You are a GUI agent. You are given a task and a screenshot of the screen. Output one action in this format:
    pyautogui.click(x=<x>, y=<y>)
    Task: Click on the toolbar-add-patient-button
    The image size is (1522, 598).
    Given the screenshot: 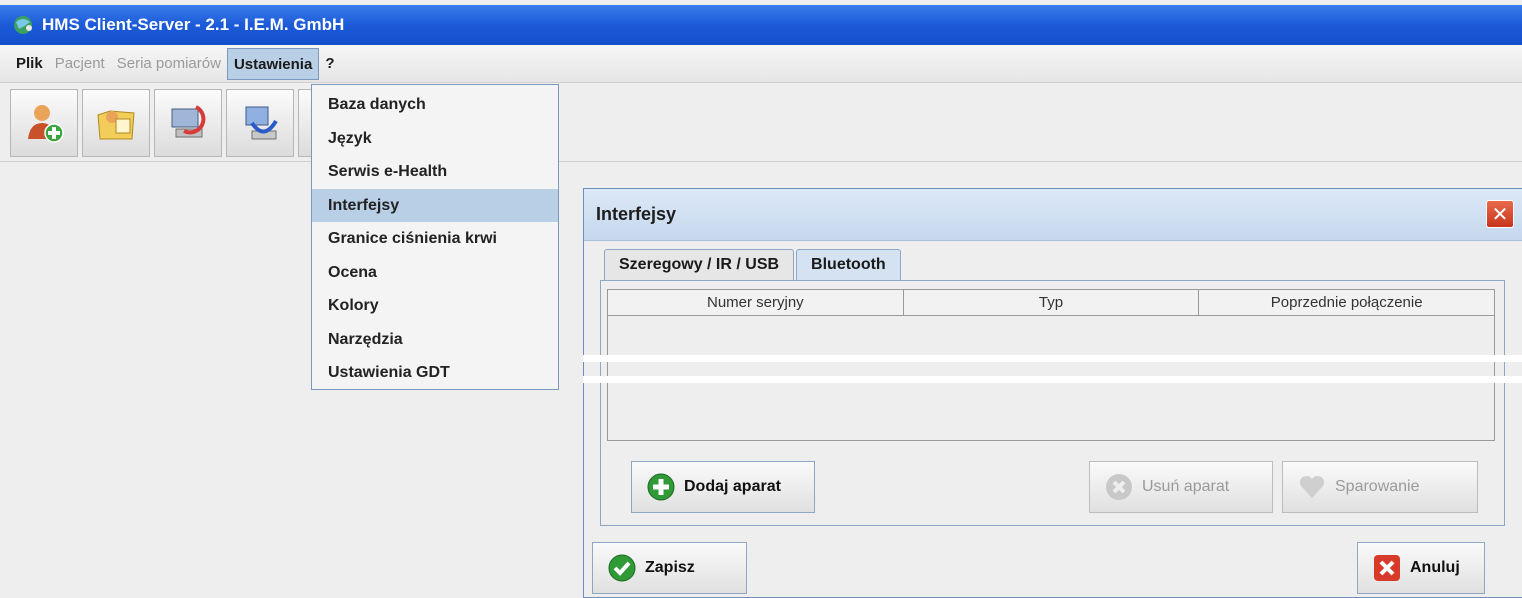 What is the action you would take?
    pyautogui.click(x=44, y=122)
    